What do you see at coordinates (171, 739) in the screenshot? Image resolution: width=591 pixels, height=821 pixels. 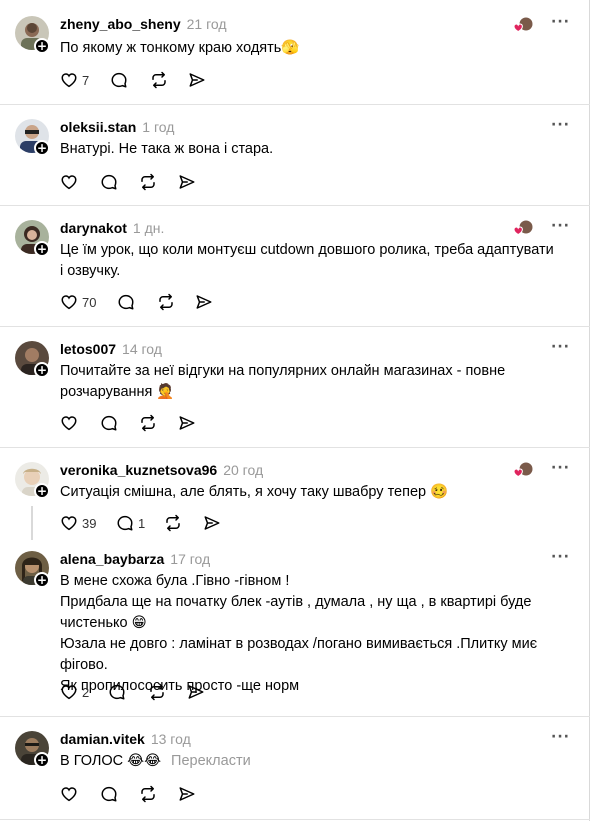 I see `timestamp: 13 год` at bounding box center [171, 739].